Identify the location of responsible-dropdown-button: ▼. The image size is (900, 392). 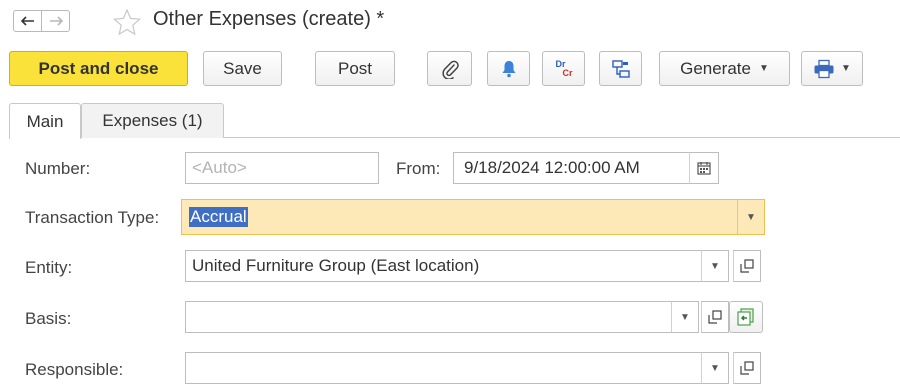
(715, 368).